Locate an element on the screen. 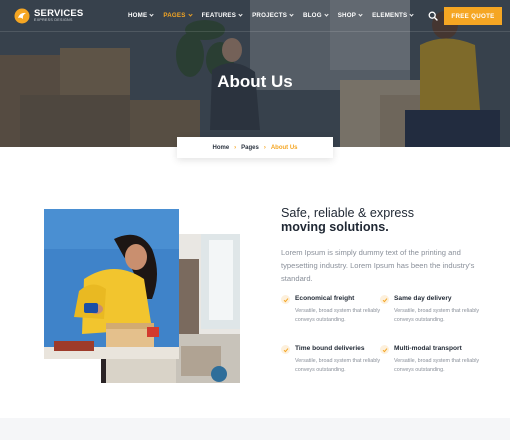 The image size is (510, 440). menu-item-label: SHOP is located at coordinates (347, 15).